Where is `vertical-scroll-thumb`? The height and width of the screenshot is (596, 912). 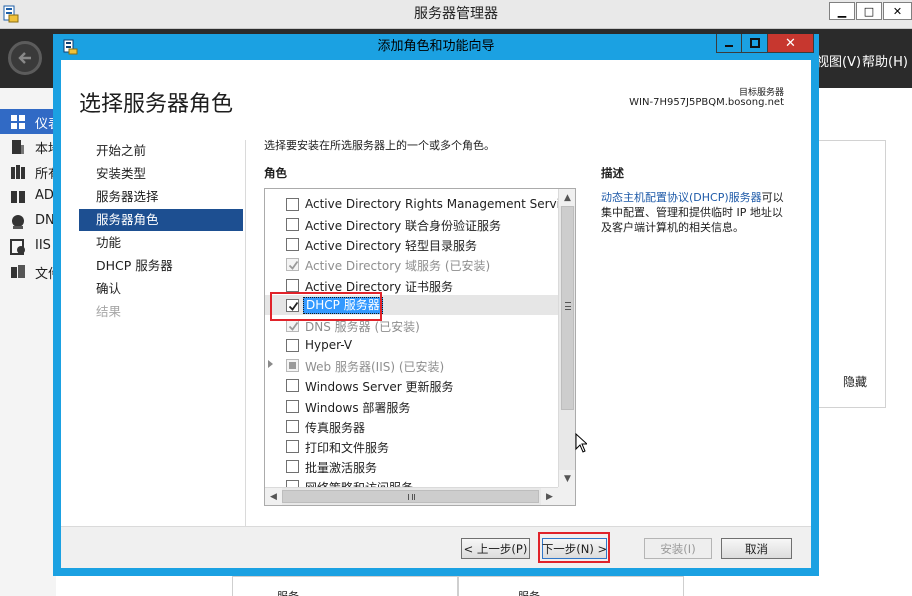 vertical-scroll-thumb is located at coordinates (567, 308).